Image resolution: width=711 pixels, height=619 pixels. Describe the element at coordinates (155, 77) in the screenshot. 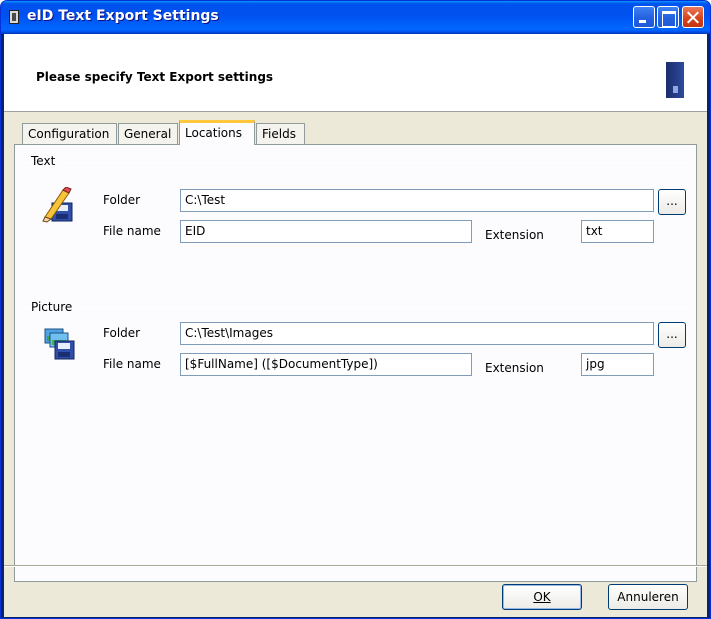

I see `header-title: Please specify Text Export settings` at that location.